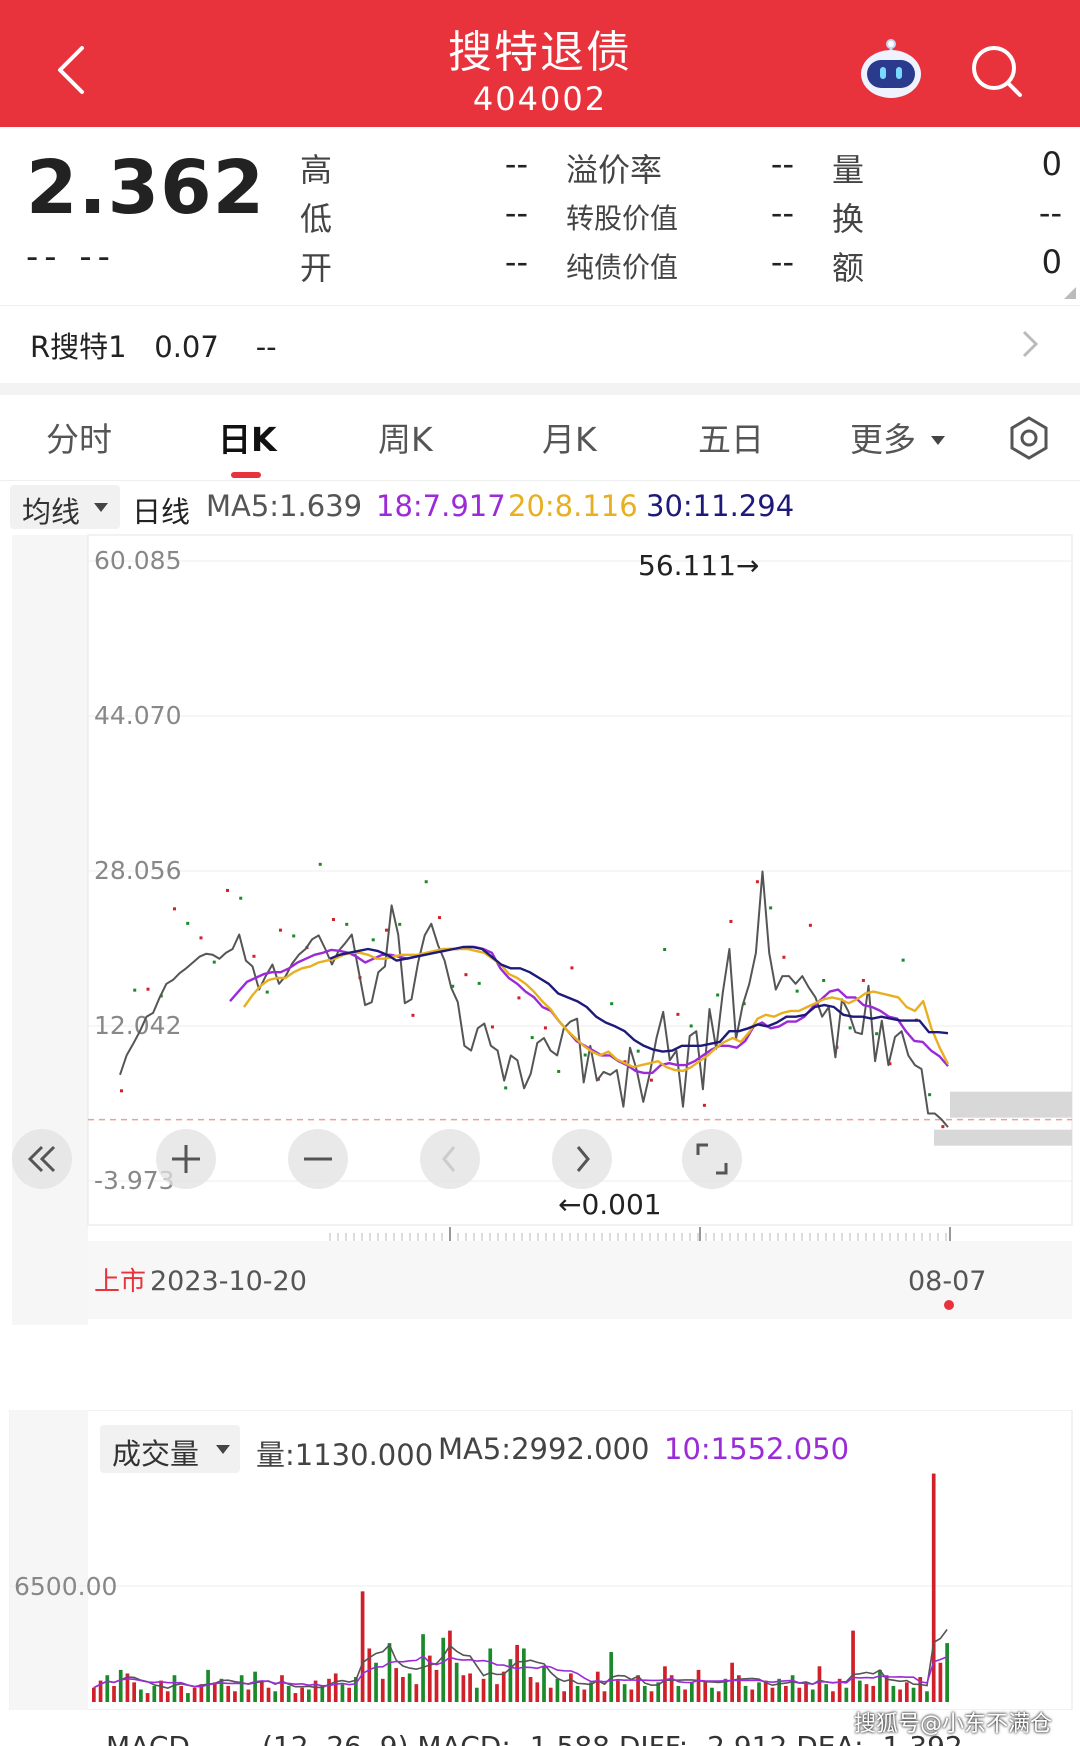 This screenshot has height=1746, width=1080. Describe the element at coordinates (450, 1159) in the screenshot. I see `scroll-left-button` at that location.